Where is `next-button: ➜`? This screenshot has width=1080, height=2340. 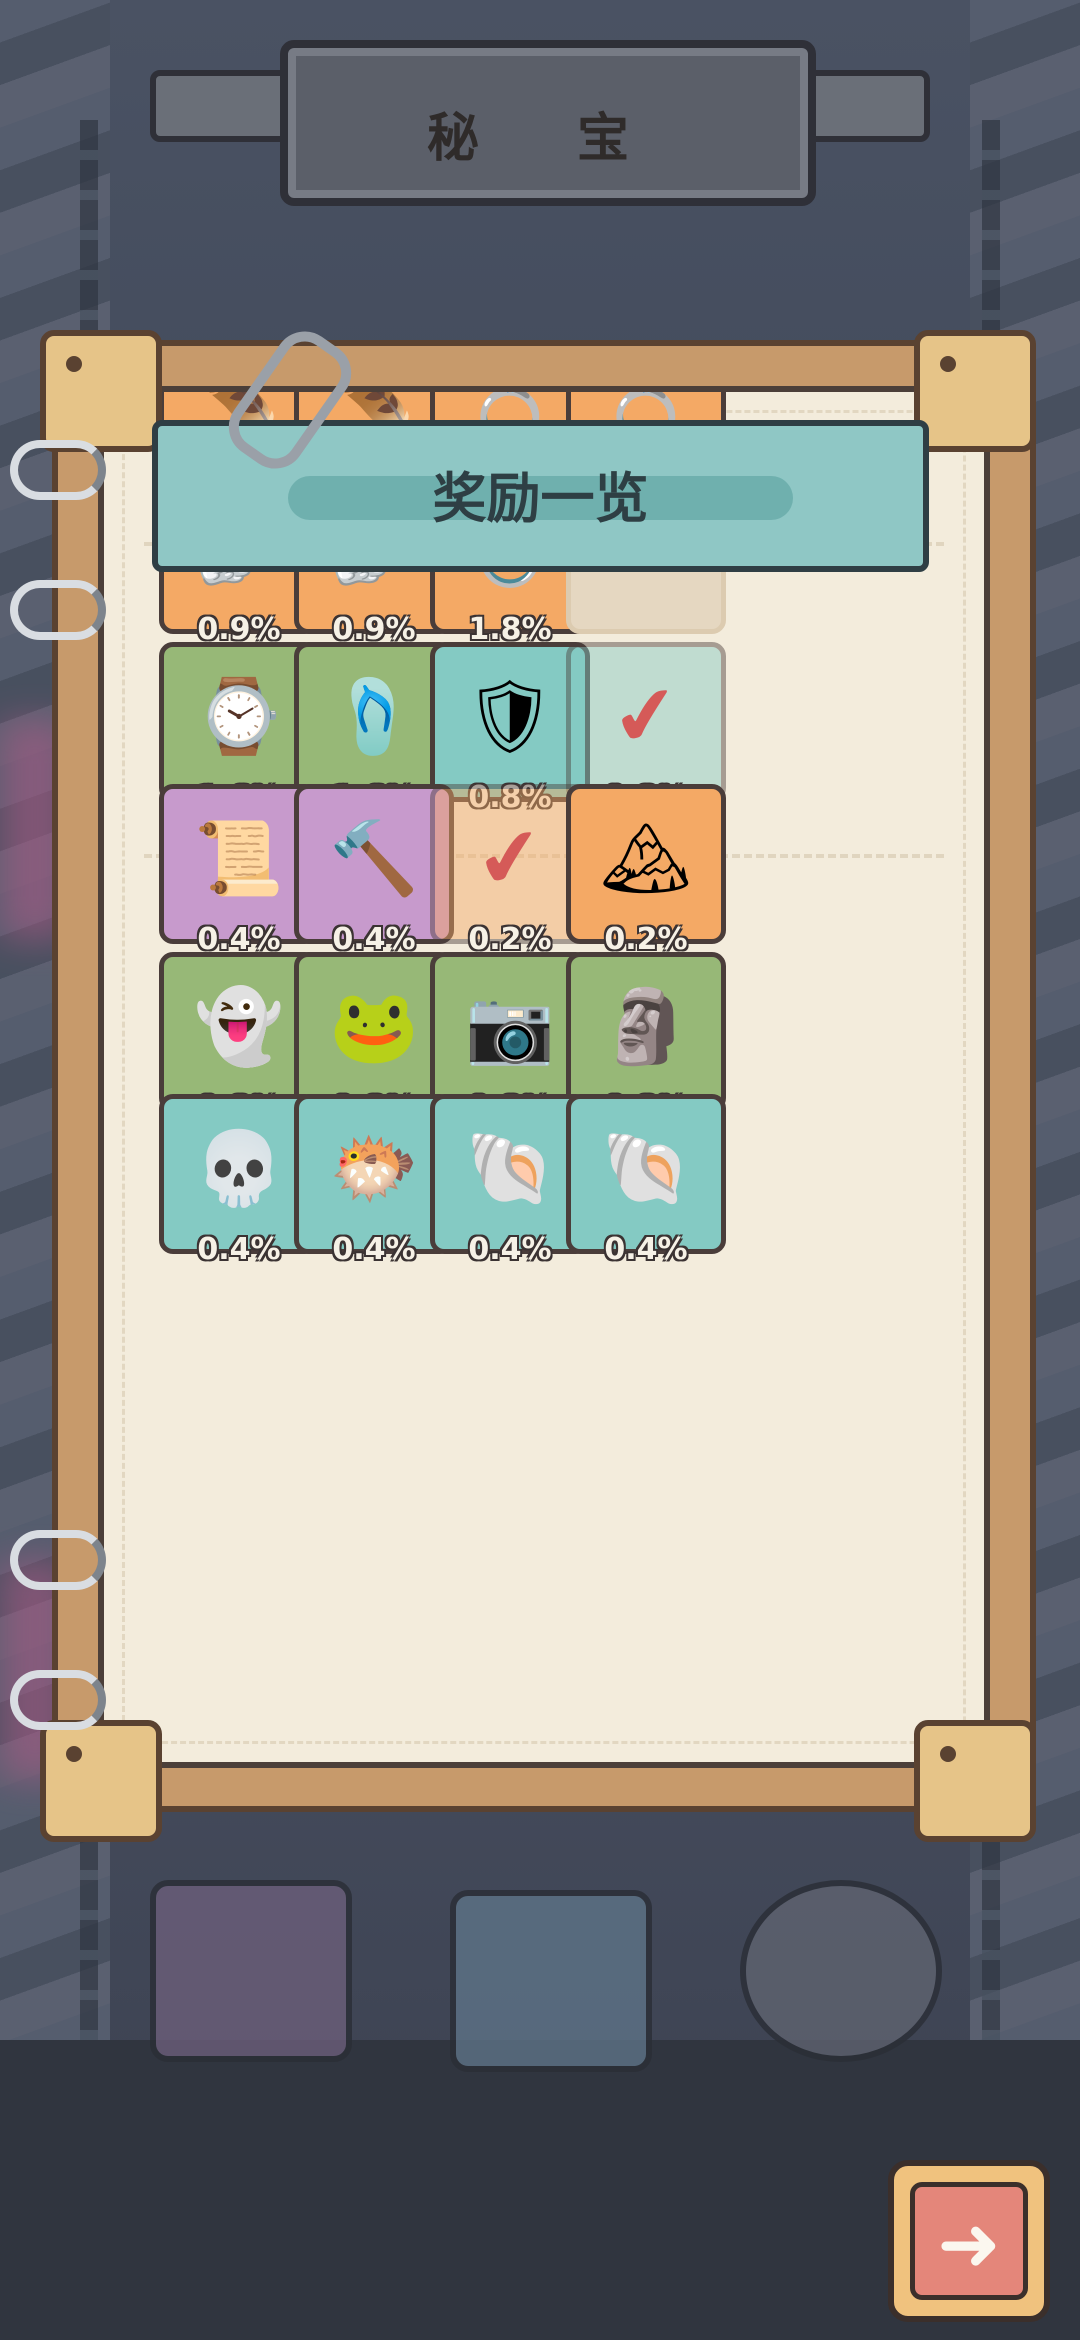
next-button: ➜ is located at coordinates (969, 2241).